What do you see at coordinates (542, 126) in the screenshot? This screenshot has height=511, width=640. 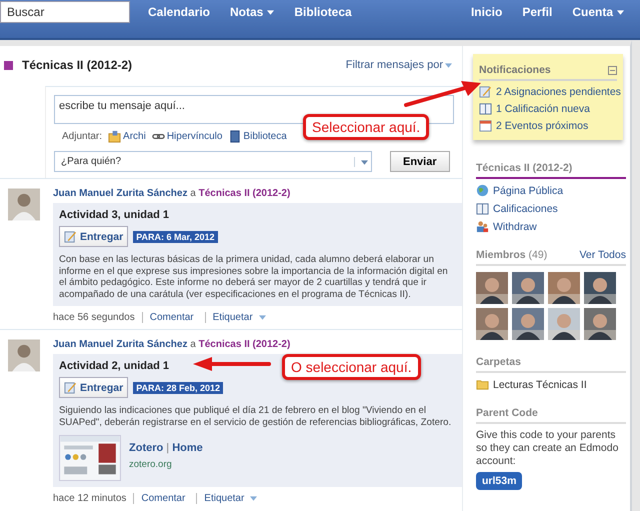 I see `notification-link: 2 Eventos próximos` at bounding box center [542, 126].